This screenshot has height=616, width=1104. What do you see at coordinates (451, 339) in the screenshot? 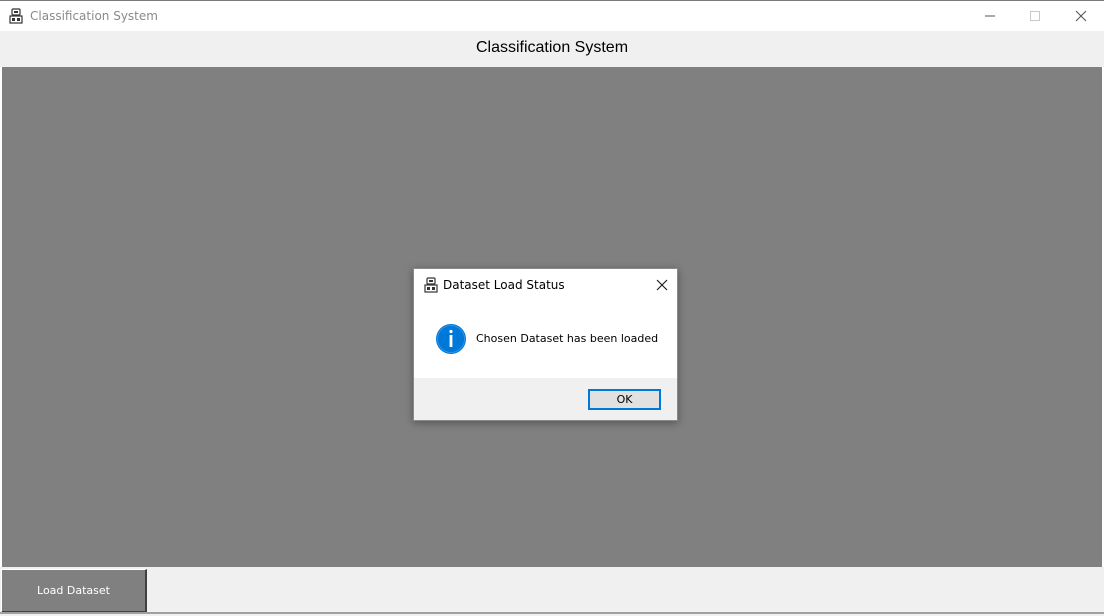
I see `info-icon` at bounding box center [451, 339].